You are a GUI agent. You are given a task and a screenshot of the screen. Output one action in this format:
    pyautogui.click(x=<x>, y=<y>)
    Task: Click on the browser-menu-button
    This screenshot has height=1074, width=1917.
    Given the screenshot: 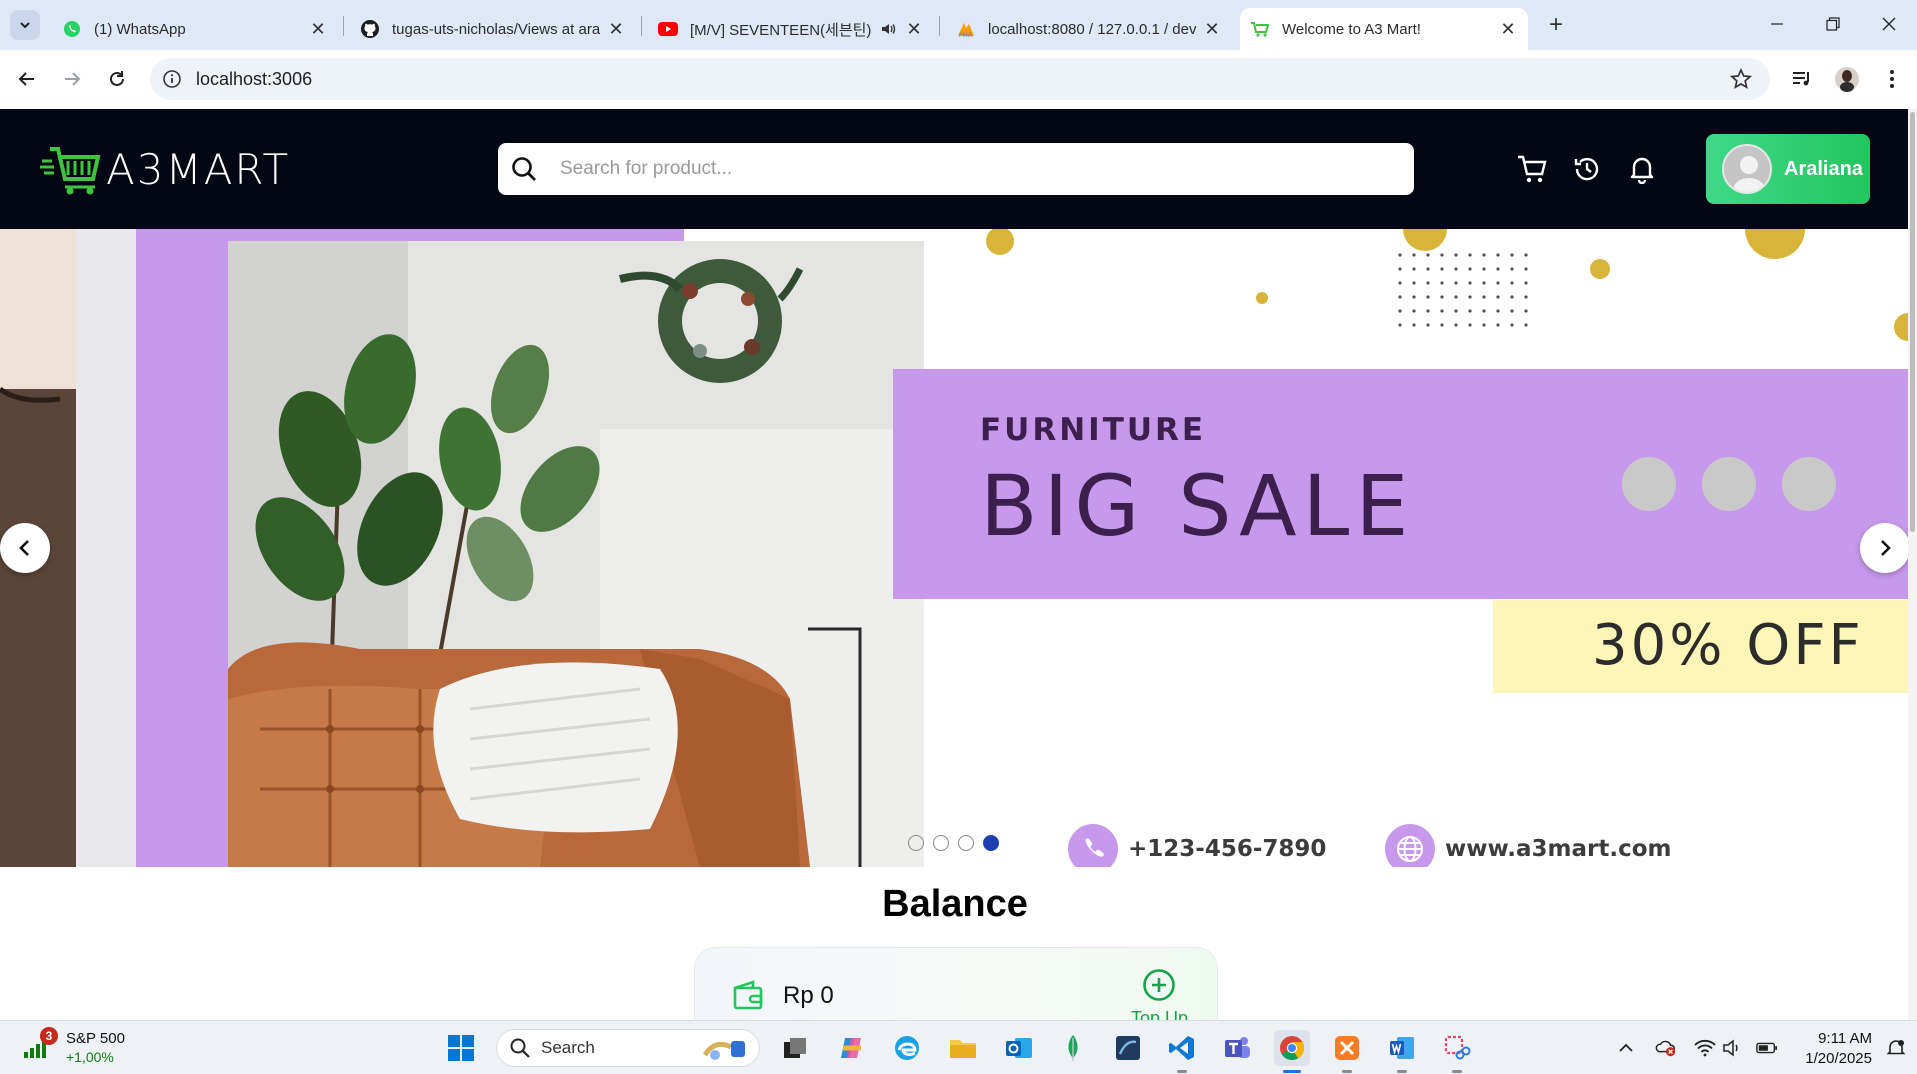 What is the action you would take?
    pyautogui.click(x=1892, y=79)
    